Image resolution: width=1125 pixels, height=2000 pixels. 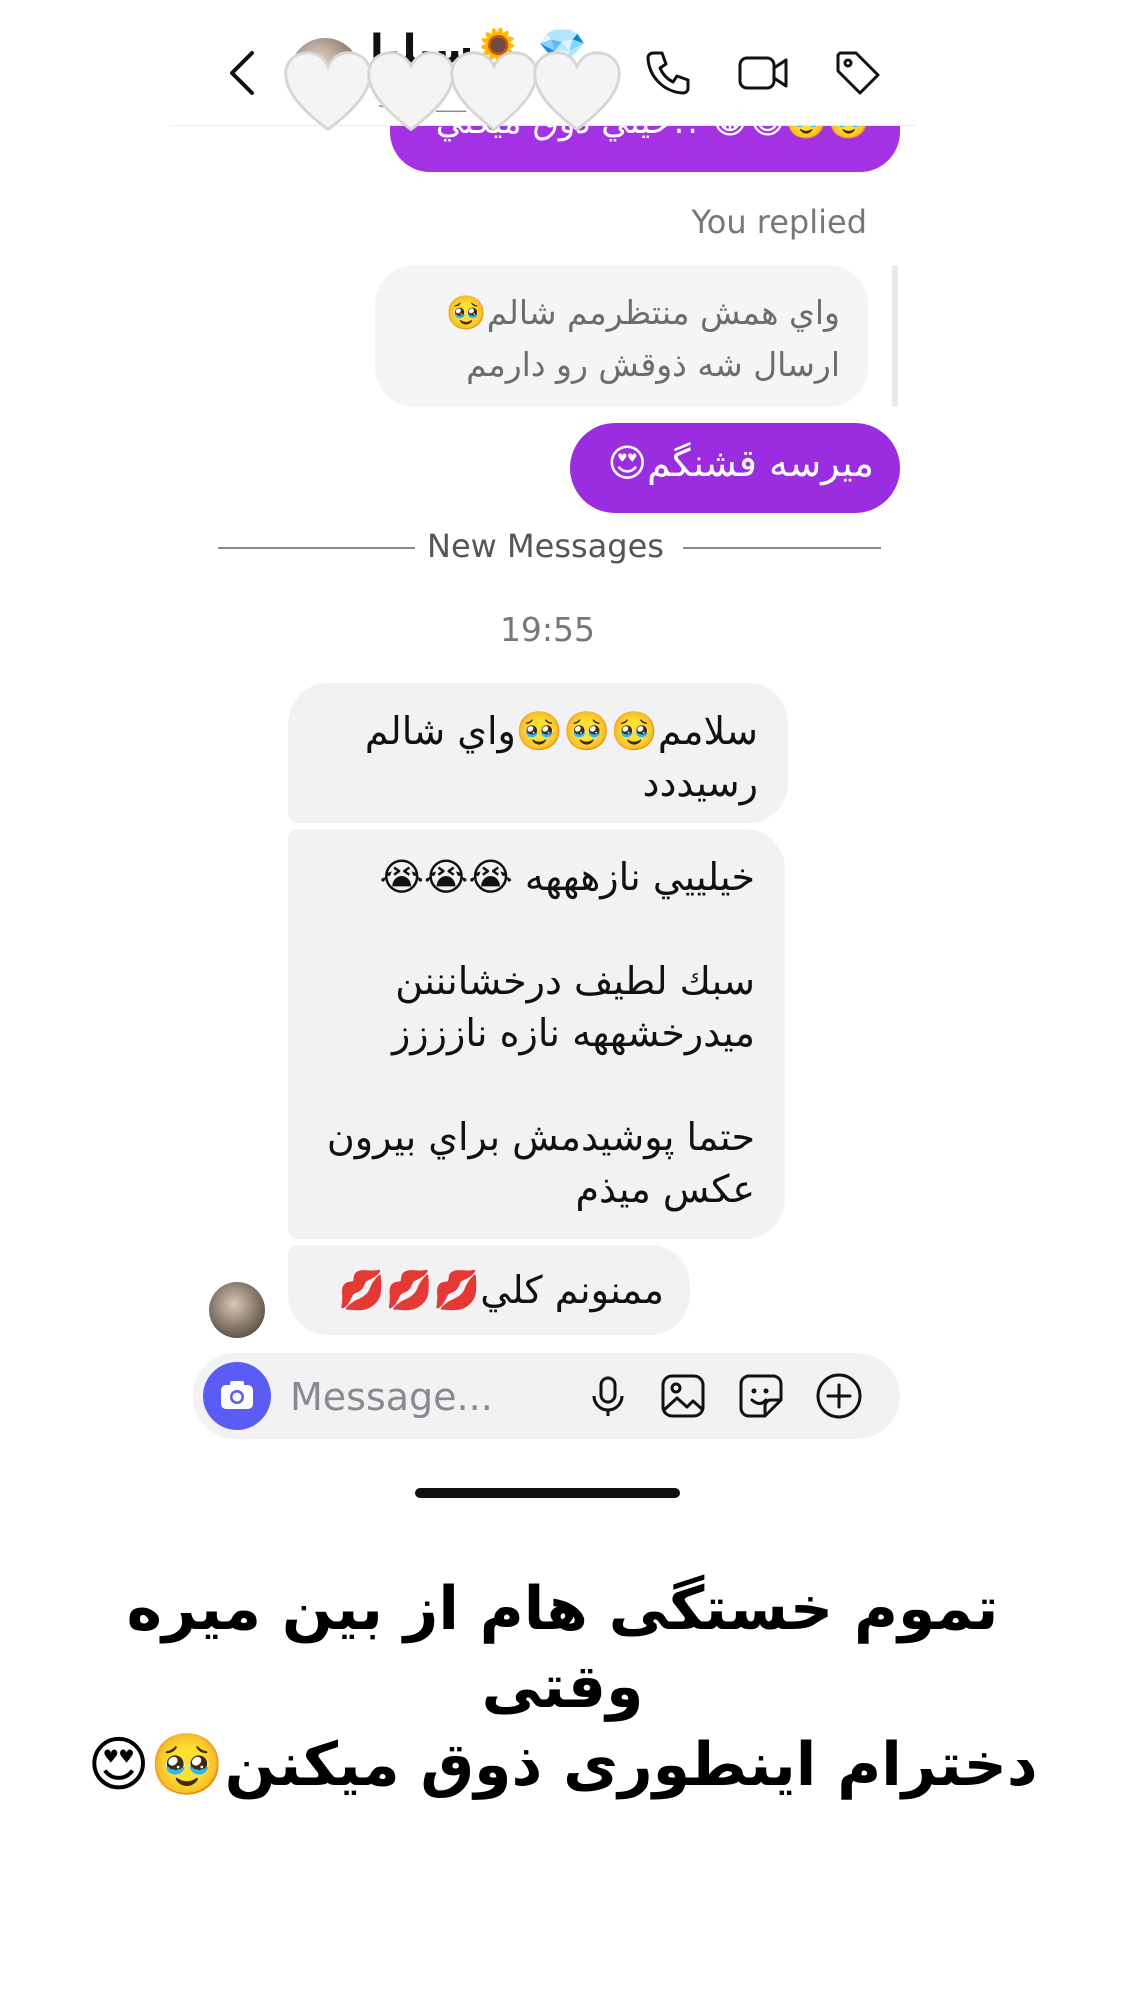 What do you see at coordinates (782, 548) in the screenshot?
I see `divider-line-right` at bounding box center [782, 548].